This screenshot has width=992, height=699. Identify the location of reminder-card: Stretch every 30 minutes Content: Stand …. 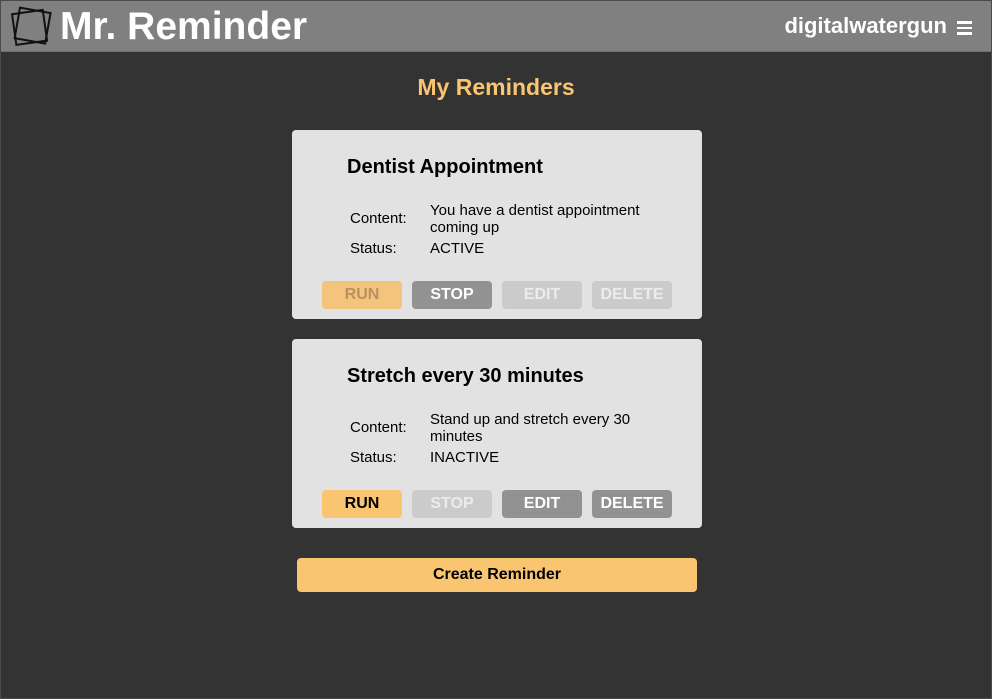
(497, 433).